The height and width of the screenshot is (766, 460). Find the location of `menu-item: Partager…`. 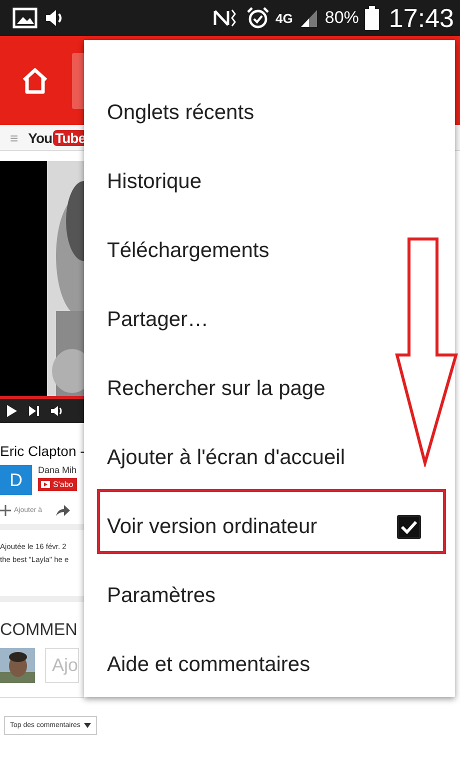

menu-item: Partager… is located at coordinates (269, 319).